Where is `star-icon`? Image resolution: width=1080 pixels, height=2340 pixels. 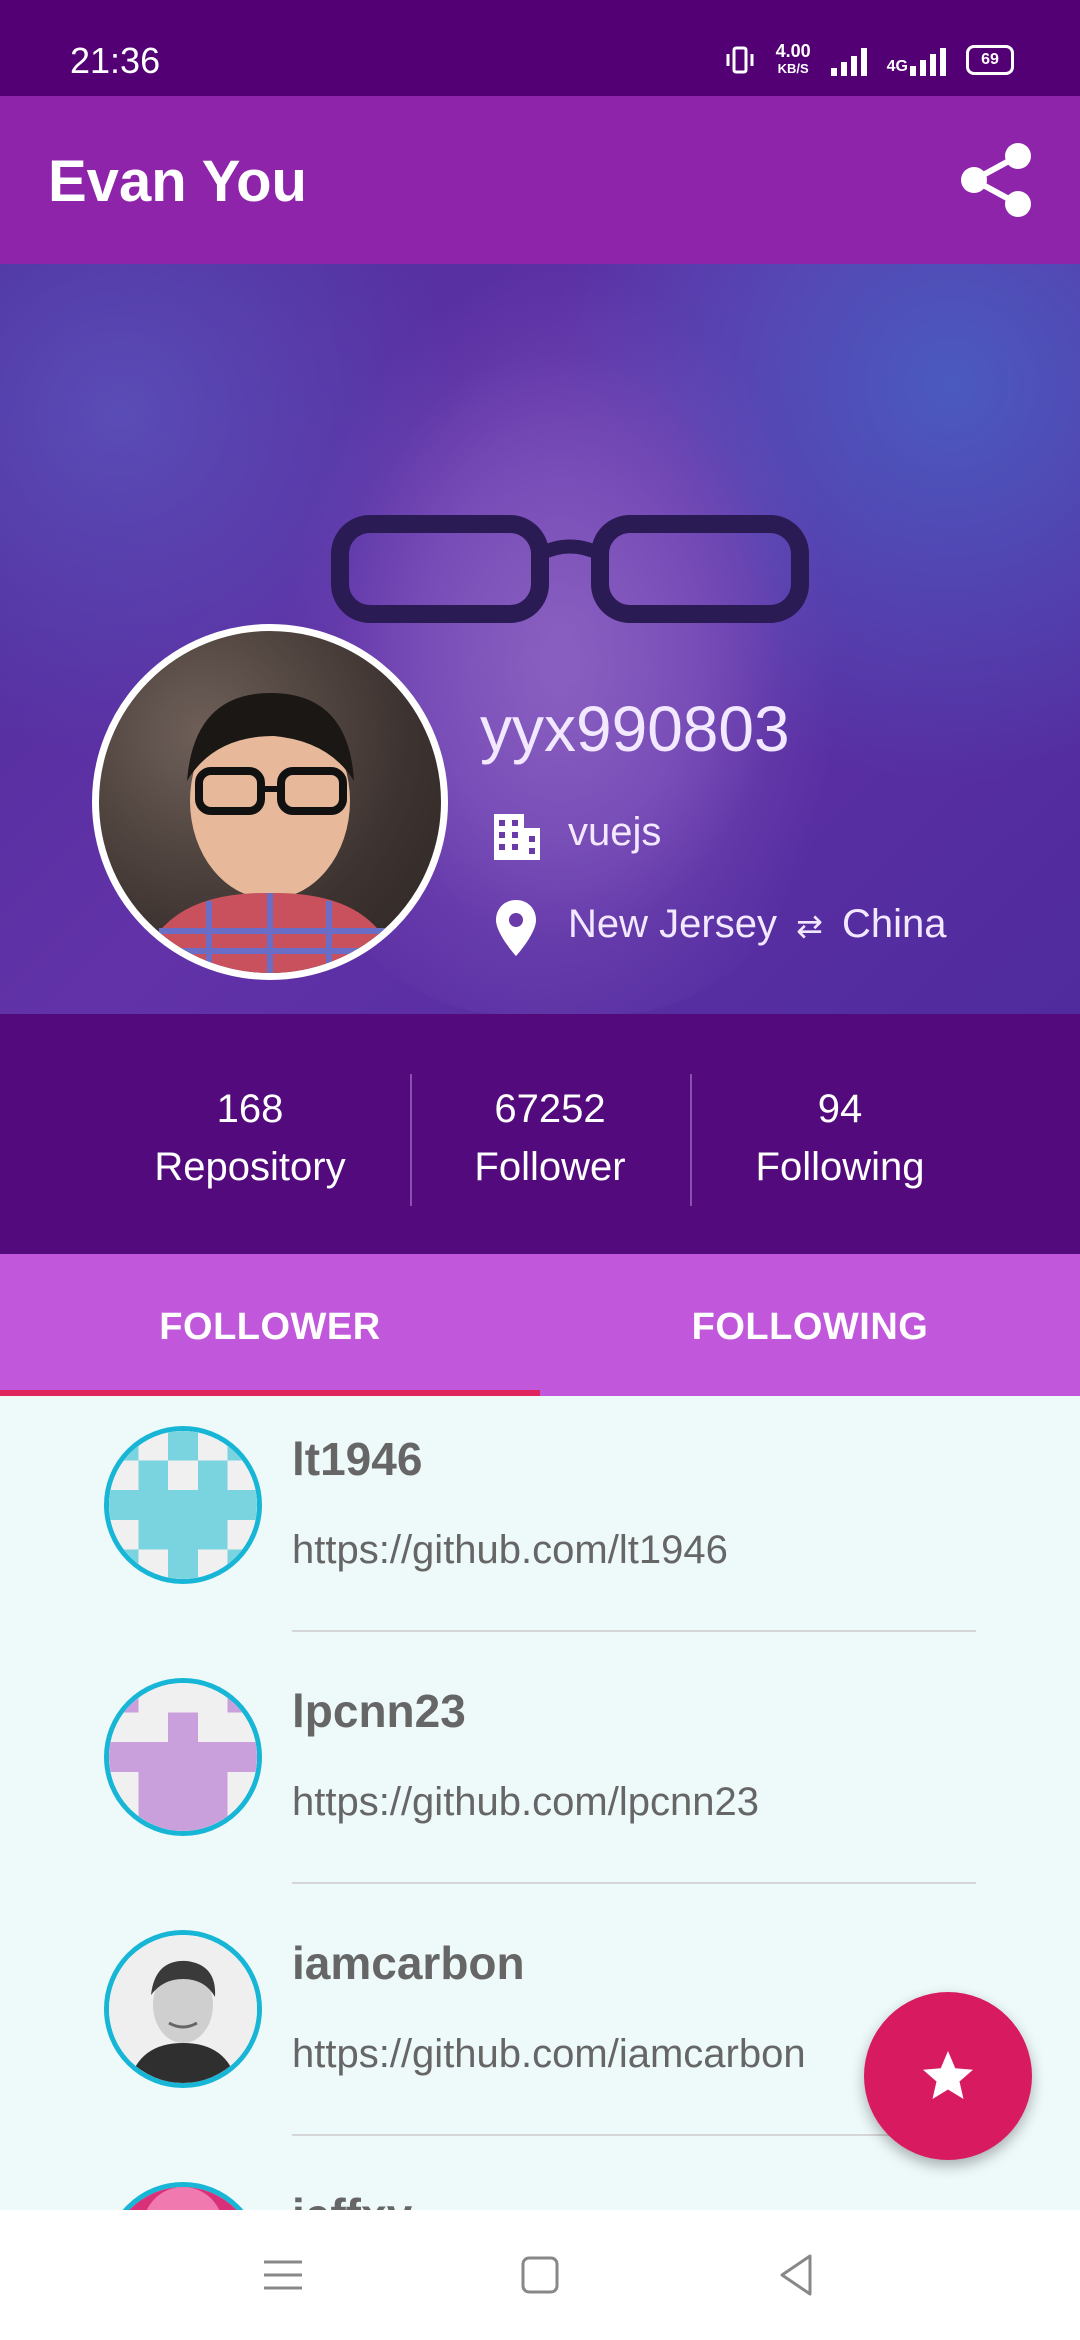 star-icon is located at coordinates (948, 2075).